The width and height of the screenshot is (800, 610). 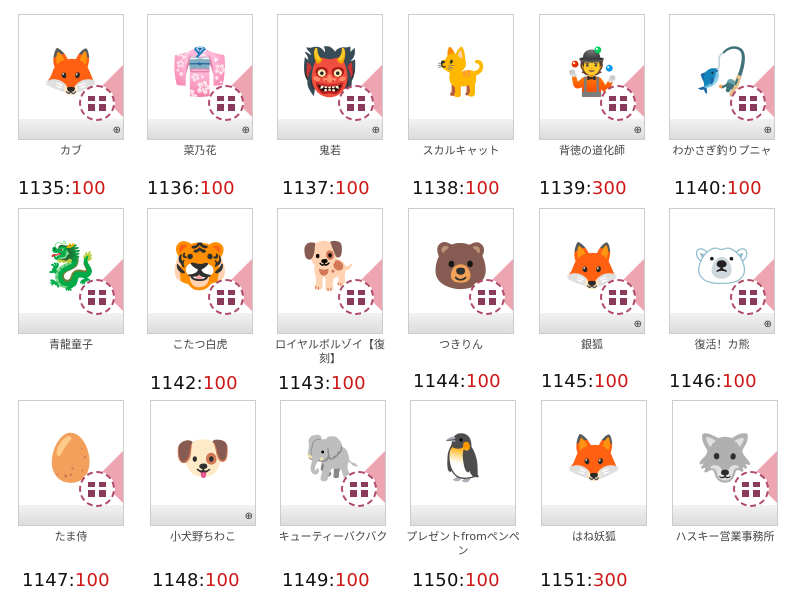 What do you see at coordinates (463, 543) in the screenshot?
I see `item-name: プレゼントfromペンペン` at bounding box center [463, 543].